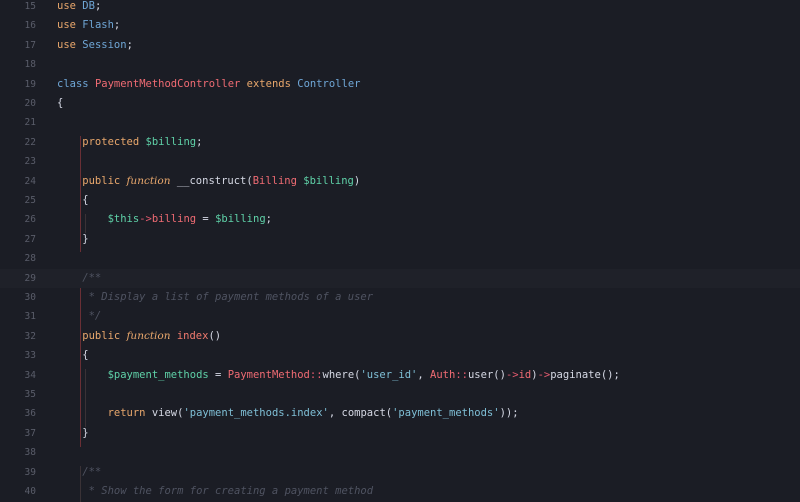 The width and height of the screenshot is (800, 502). What do you see at coordinates (400, 239) in the screenshot?
I see `code-line: 27 }` at bounding box center [400, 239].